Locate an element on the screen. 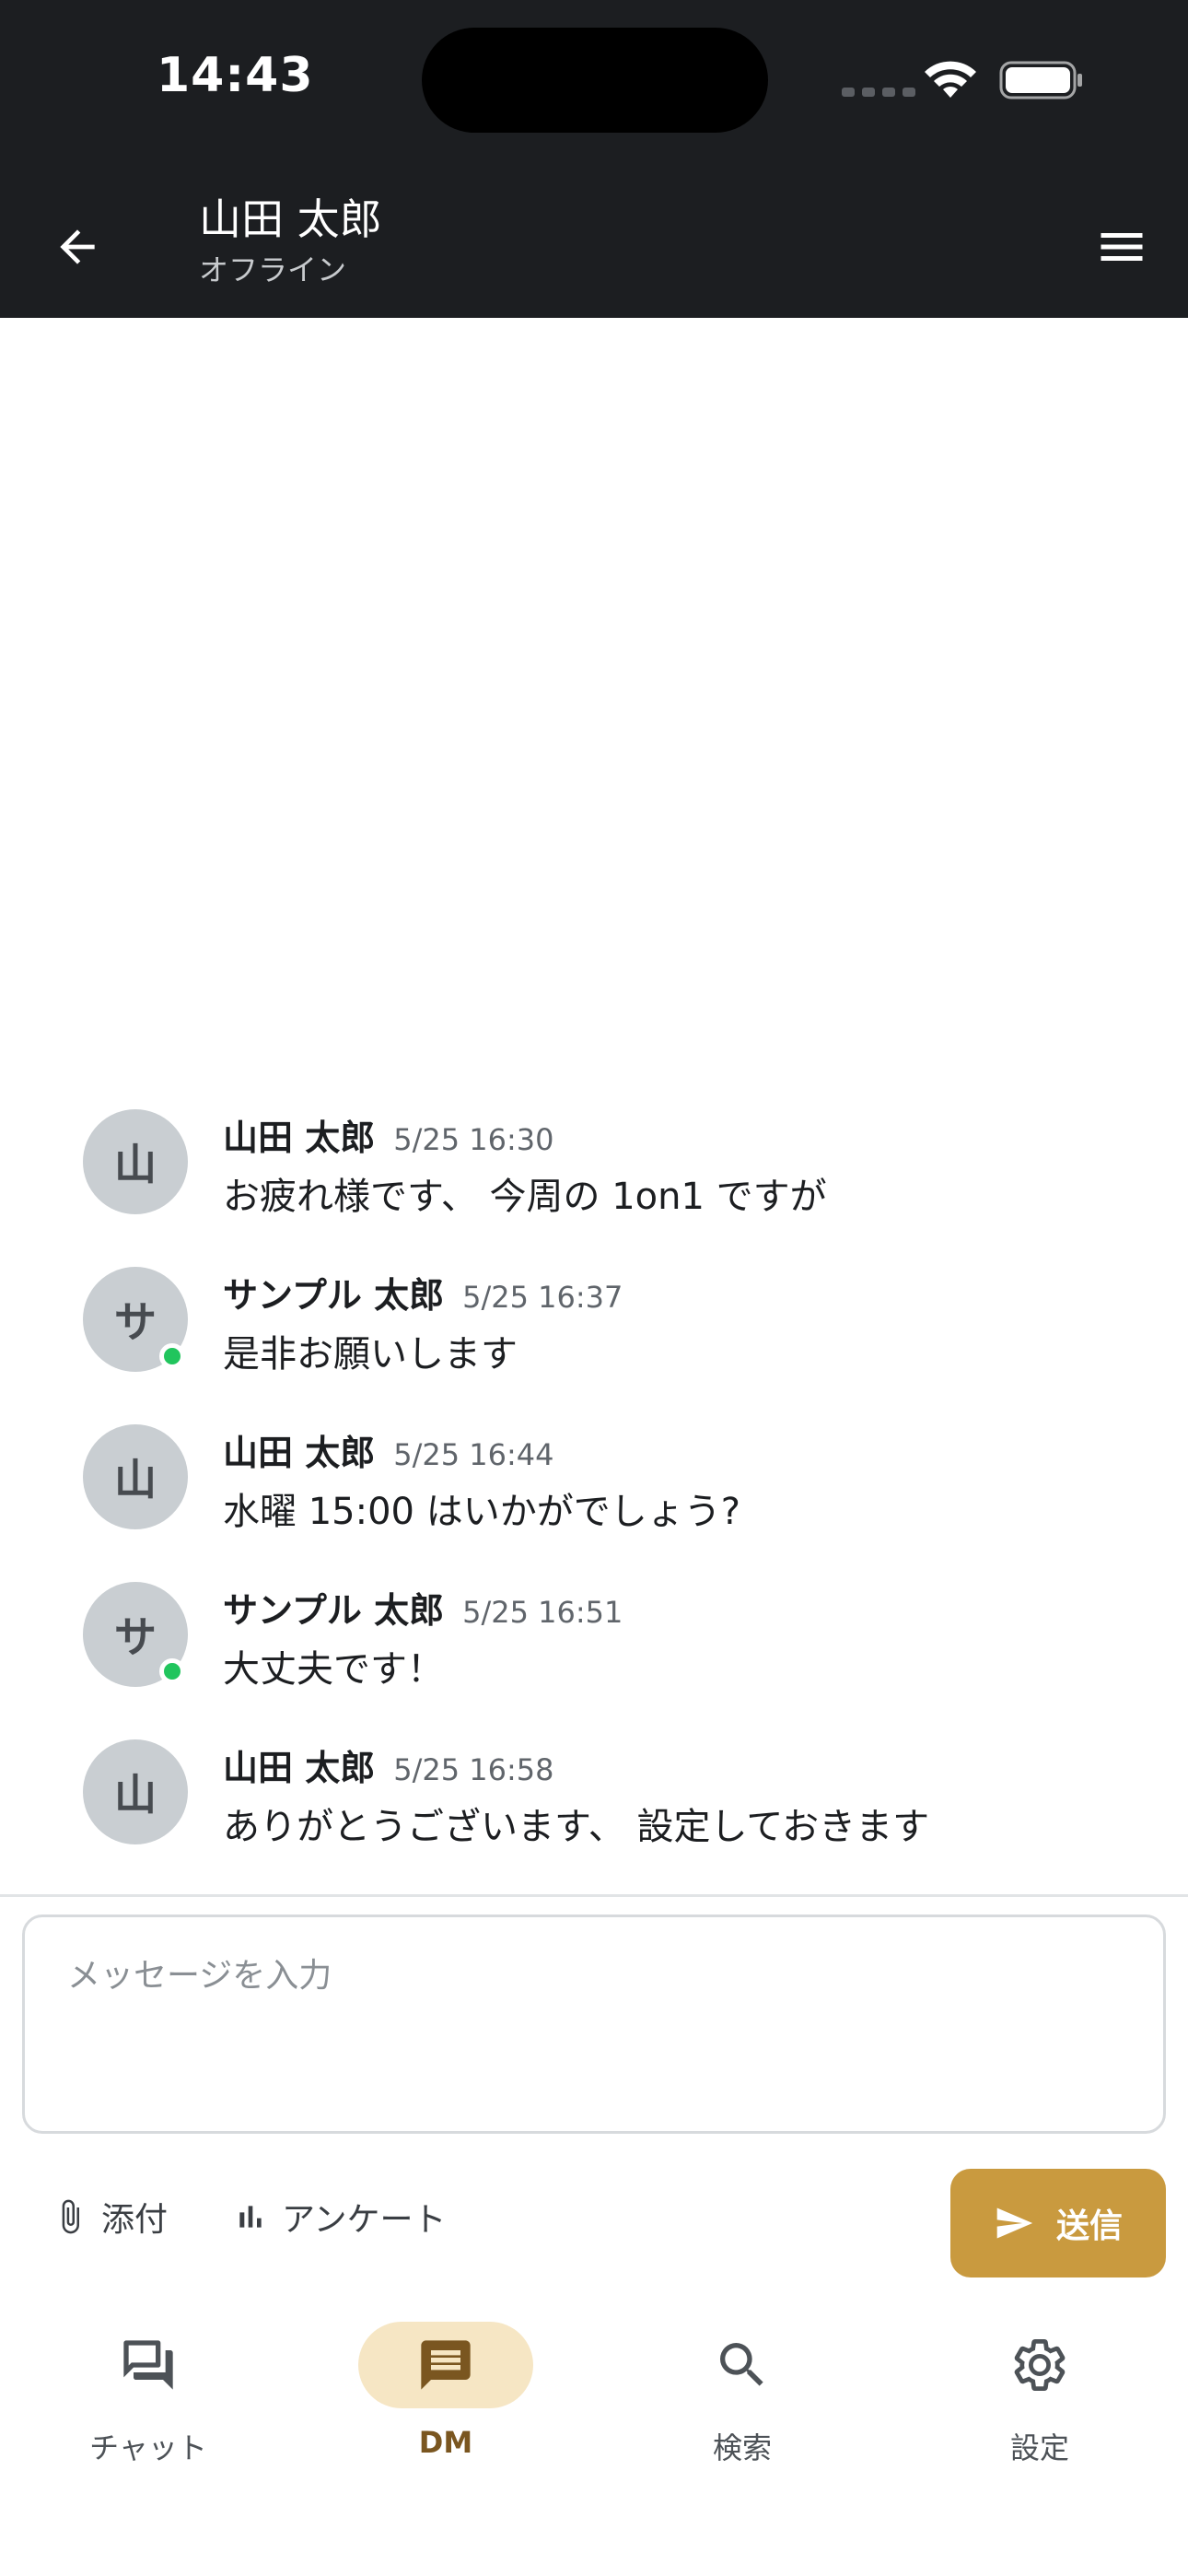 This screenshot has width=1188, height=2576. message-header: 山田 太郎 5/25 16:30 is located at coordinates (388, 1134).